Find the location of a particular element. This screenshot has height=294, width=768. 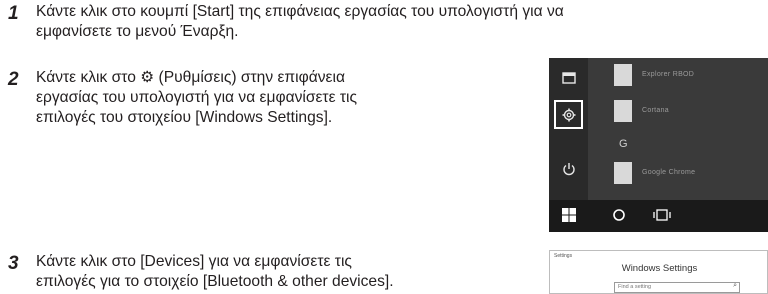

window-label: Settings is located at coordinates (563, 256).